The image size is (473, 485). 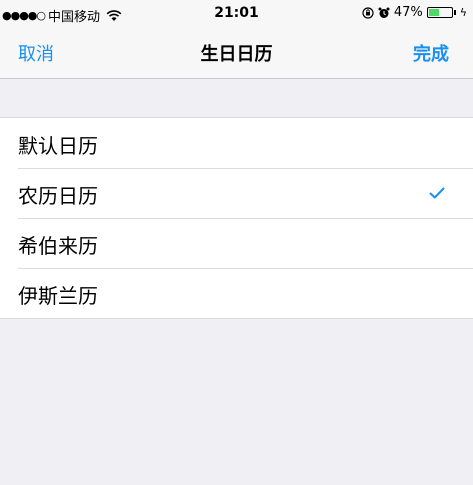 I want to click on calendar-option: 默认日历, so click(x=236, y=143).